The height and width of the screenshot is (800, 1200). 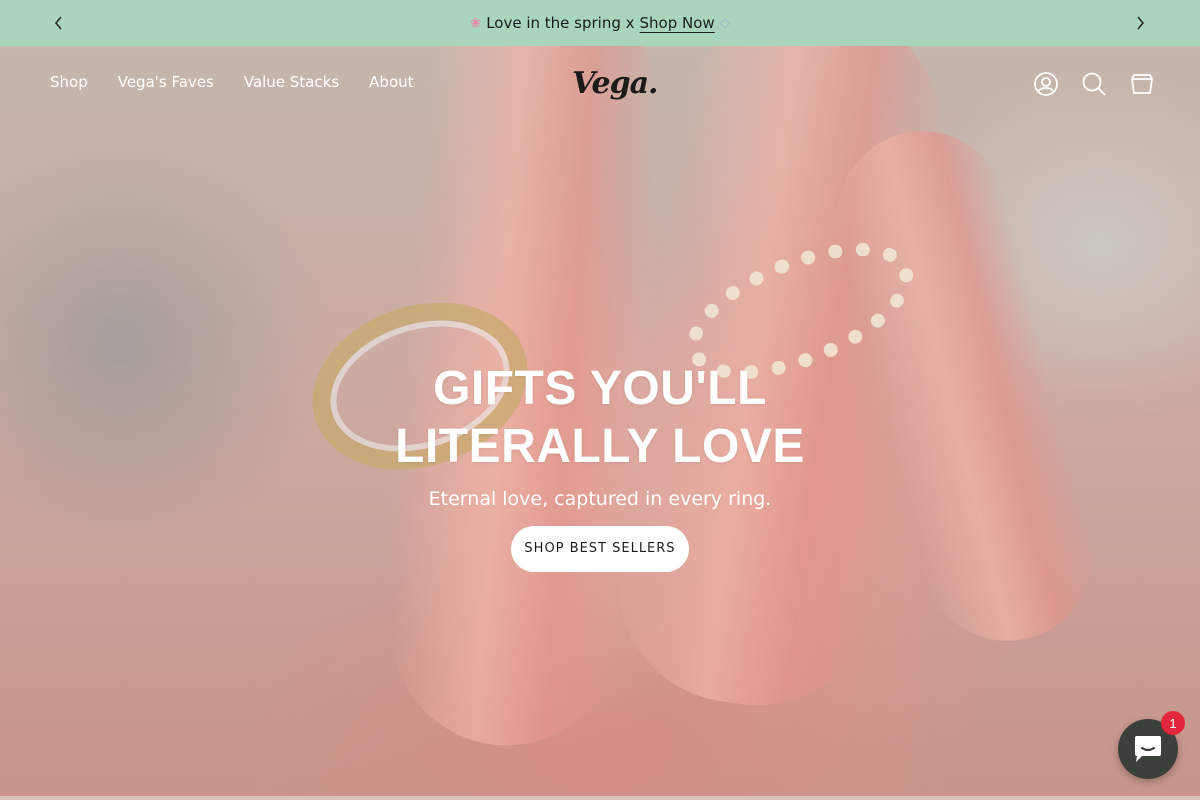 What do you see at coordinates (560, 23) in the screenshot?
I see `announcement-text: Love in the spring x` at bounding box center [560, 23].